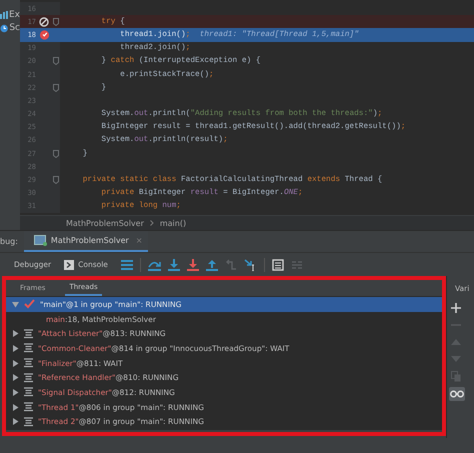  Describe the element at coordinates (10, 28) in the screenshot. I see `project-item: Sc` at that location.